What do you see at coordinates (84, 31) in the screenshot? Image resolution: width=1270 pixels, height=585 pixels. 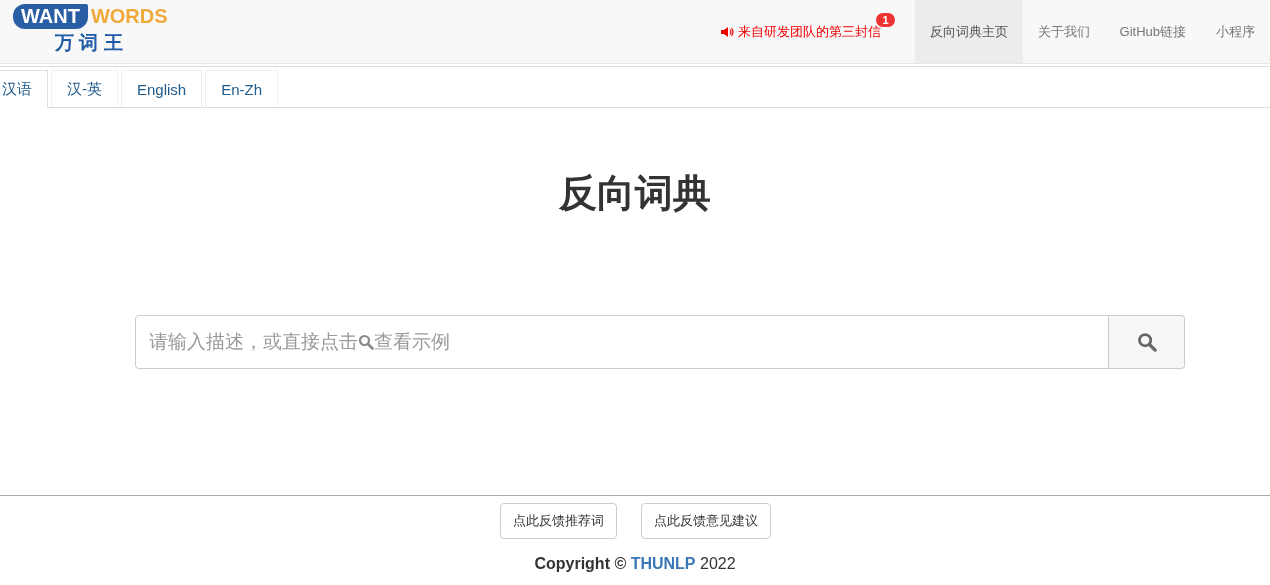 I see `logo: WANT WORDS 万 词 王` at bounding box center [84, 31].